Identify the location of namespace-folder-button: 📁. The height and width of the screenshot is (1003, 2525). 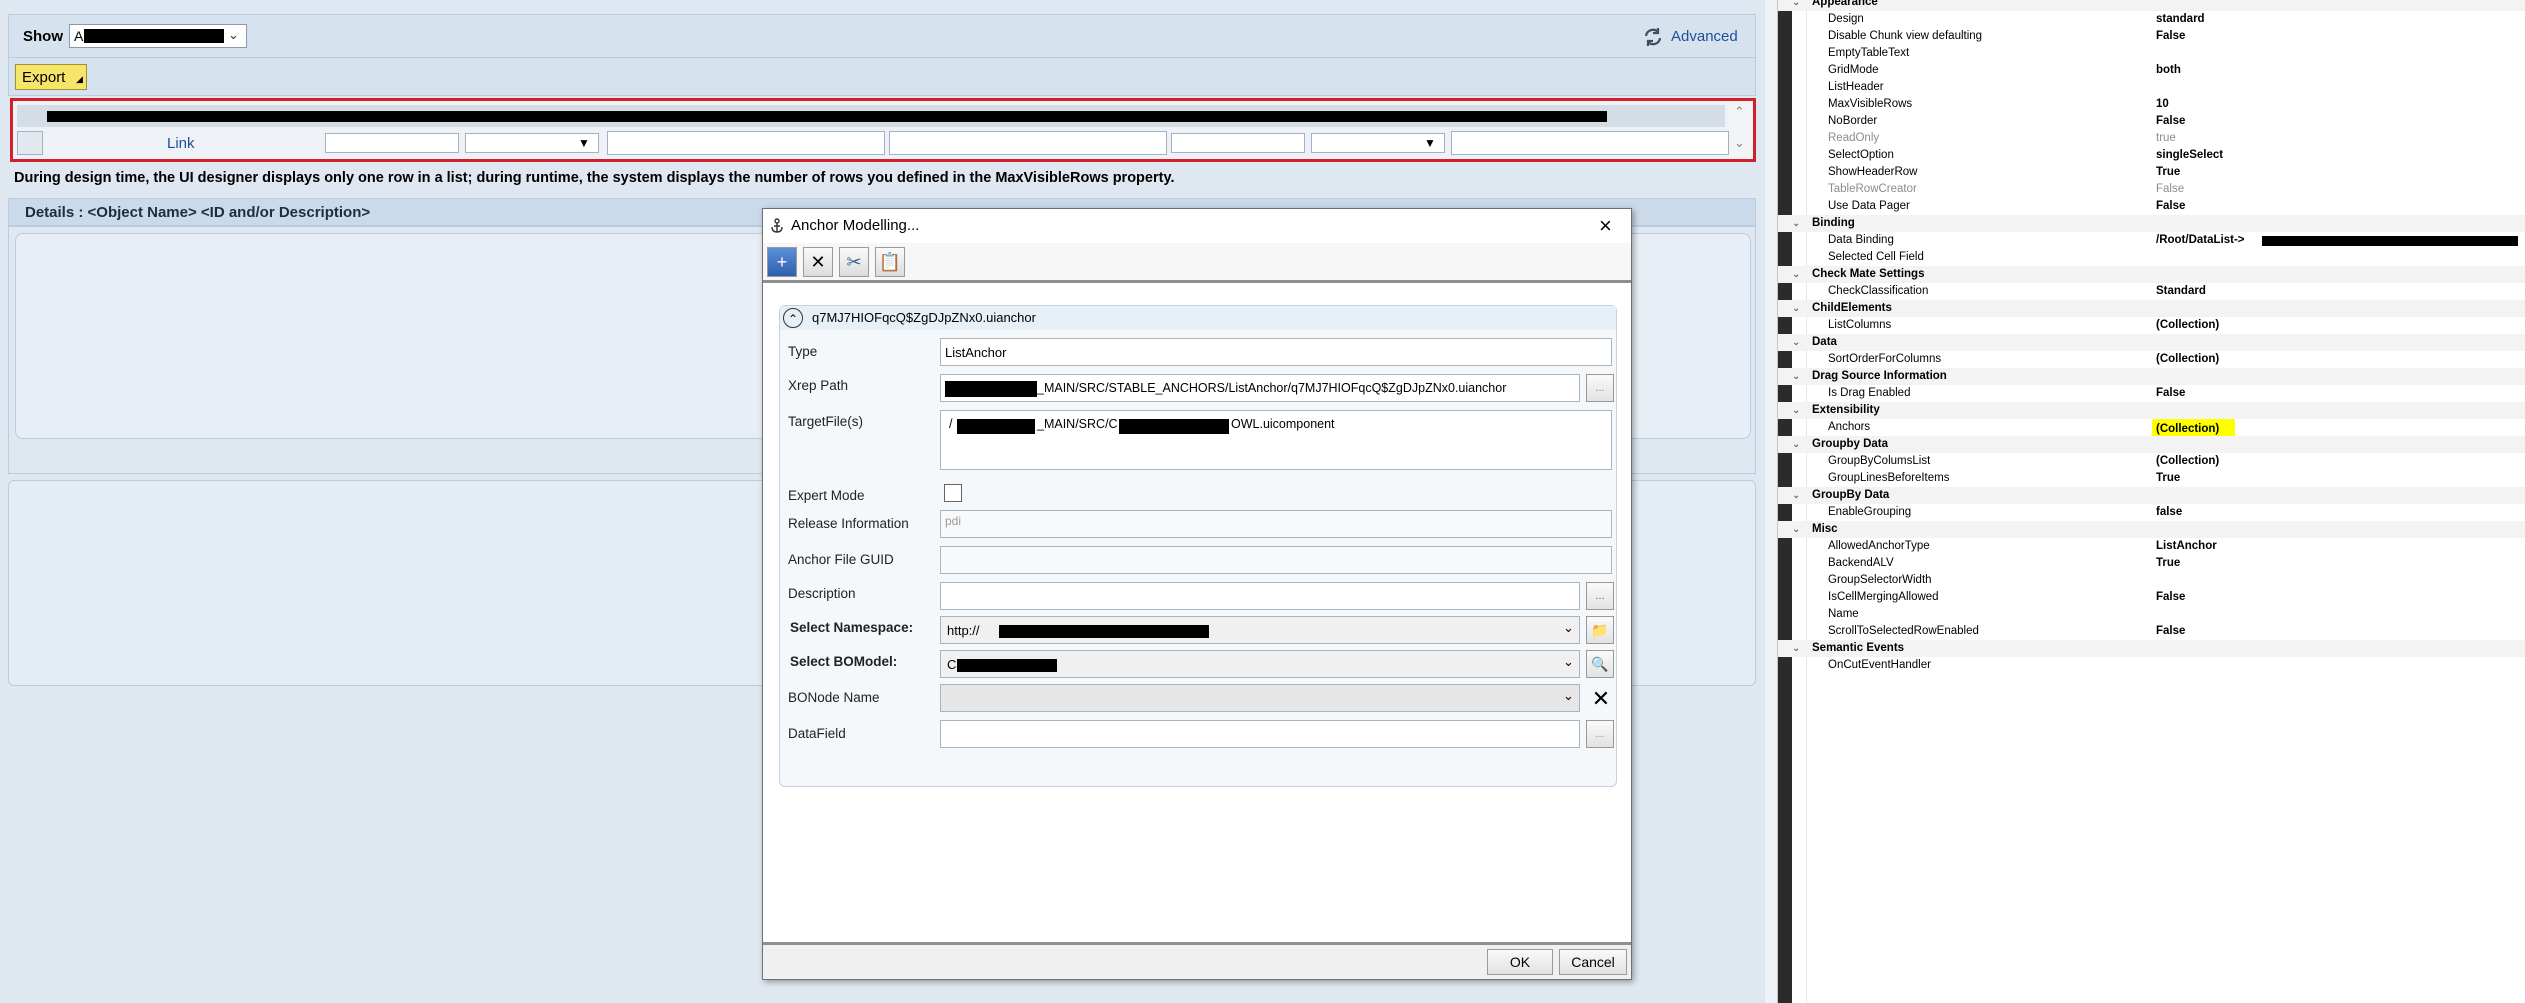
(1600, 630).